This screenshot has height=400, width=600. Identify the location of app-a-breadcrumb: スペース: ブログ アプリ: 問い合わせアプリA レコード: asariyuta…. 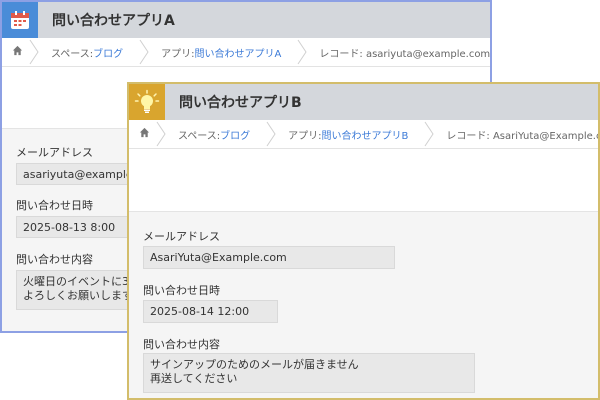
(246, 52).